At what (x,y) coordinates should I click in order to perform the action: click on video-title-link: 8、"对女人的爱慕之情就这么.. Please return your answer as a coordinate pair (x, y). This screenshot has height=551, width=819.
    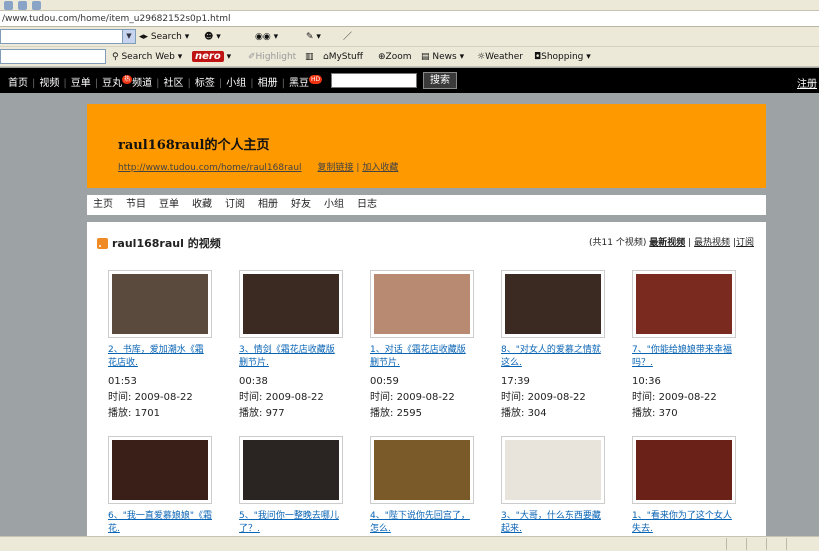
    Looking at the image, I should click on (553, 357).